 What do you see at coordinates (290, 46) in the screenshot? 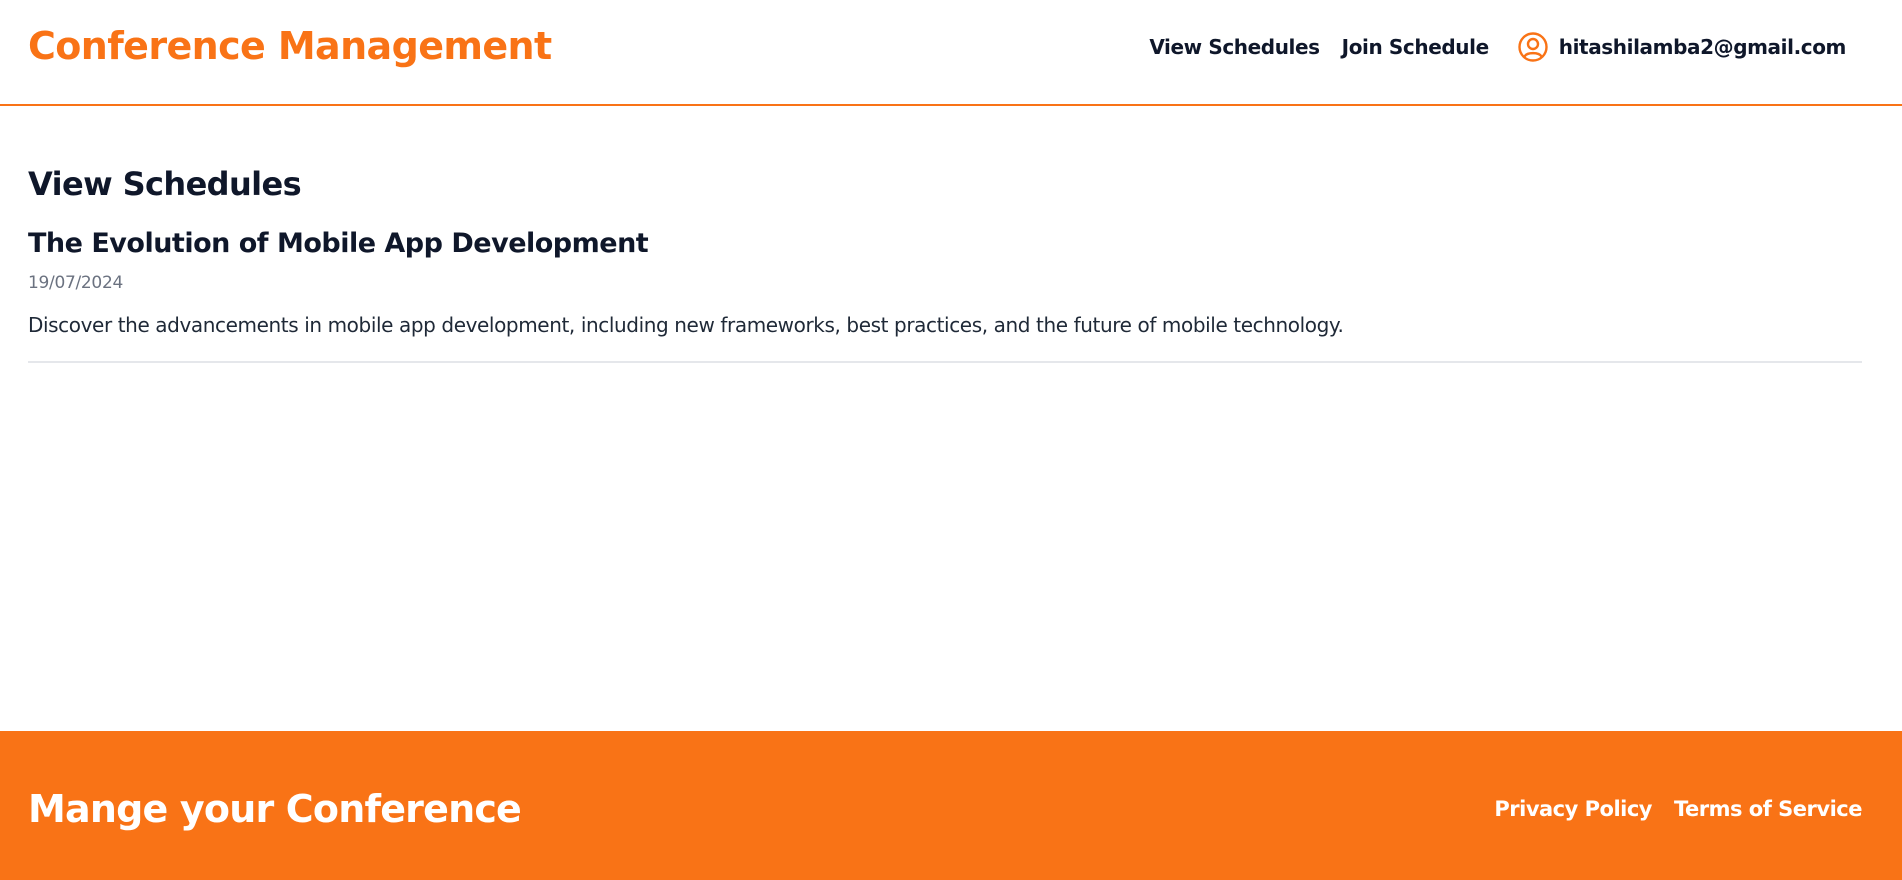
I see `brand-title: Conference Management` at bounding box center [290, 46].